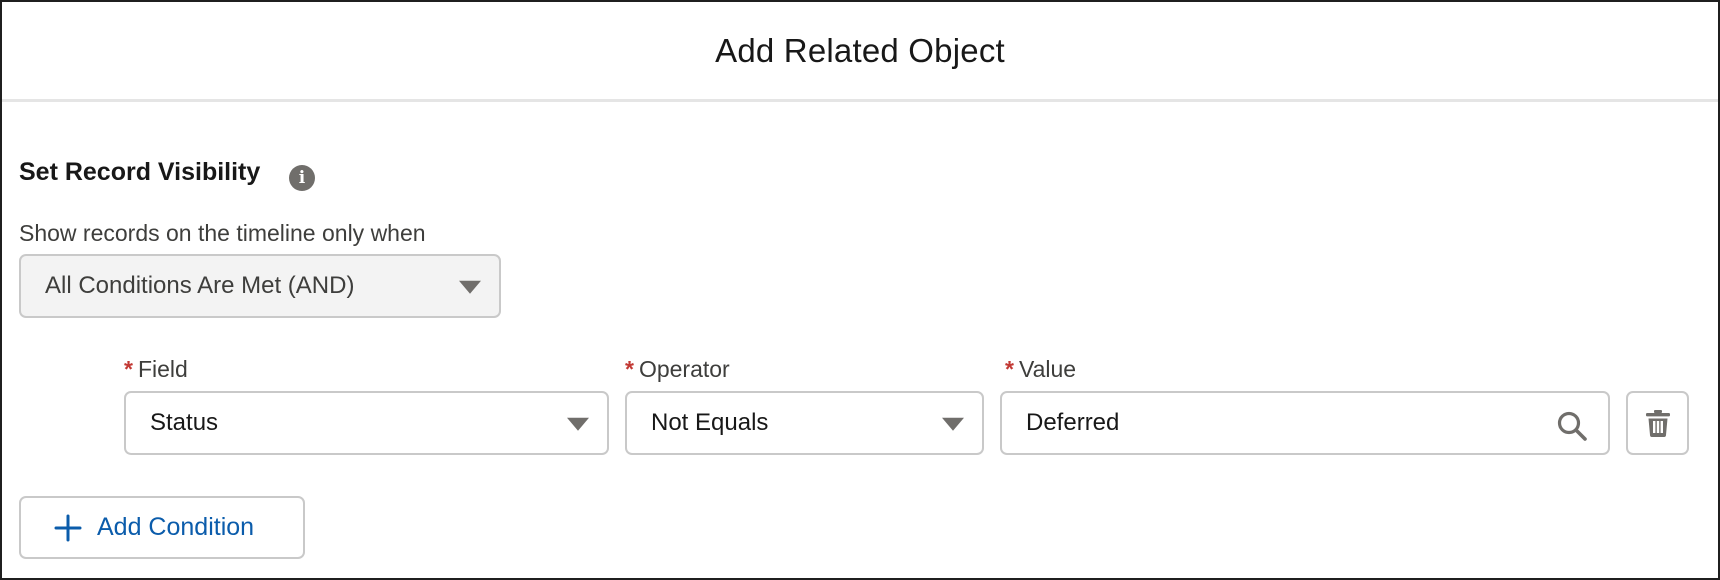 The height and width of the screenshot is (580, 1720). Describe the element at coordinates (68, 527) in the screenshot. I see `plus-icon` at that location.